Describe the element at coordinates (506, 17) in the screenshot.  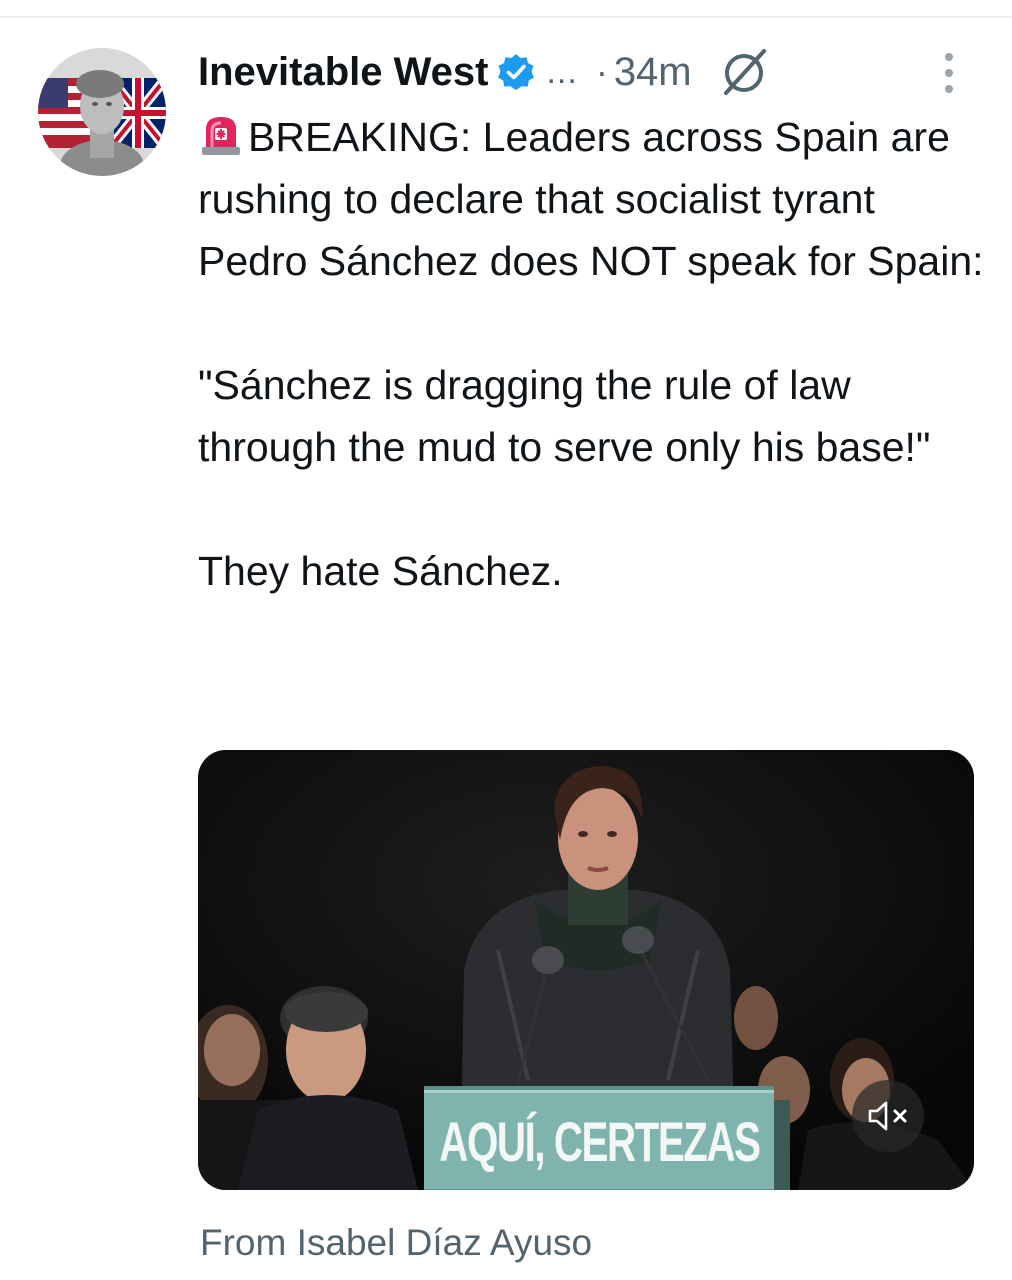
I see `top-divider` at that location.